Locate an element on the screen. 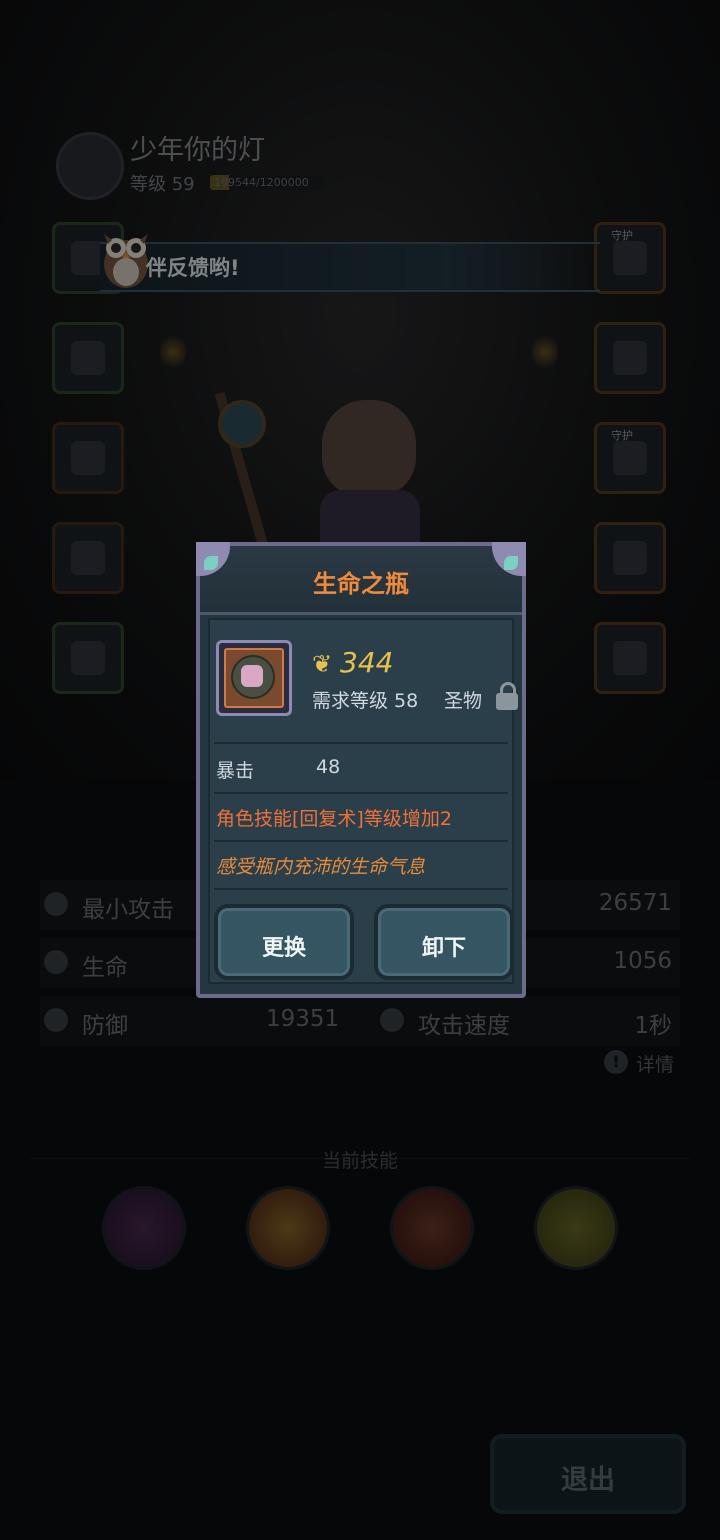 The height and width of the screenshot is (1540, 720). power-icon: ❦ is located at coordinates (322, 664).